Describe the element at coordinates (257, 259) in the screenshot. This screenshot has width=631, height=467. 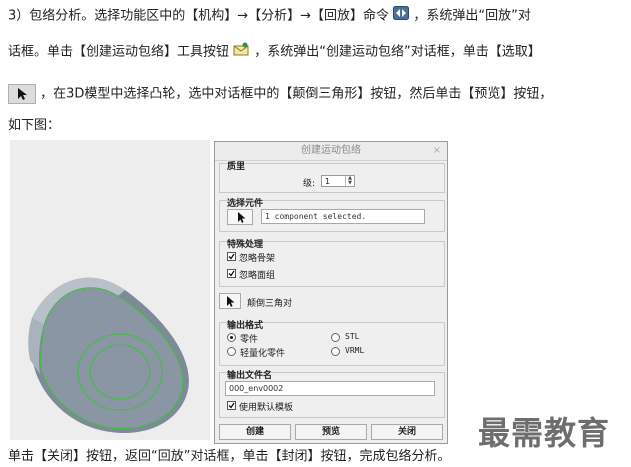
I see `ignore-skeleton-label: 忽略骨架` at that location.